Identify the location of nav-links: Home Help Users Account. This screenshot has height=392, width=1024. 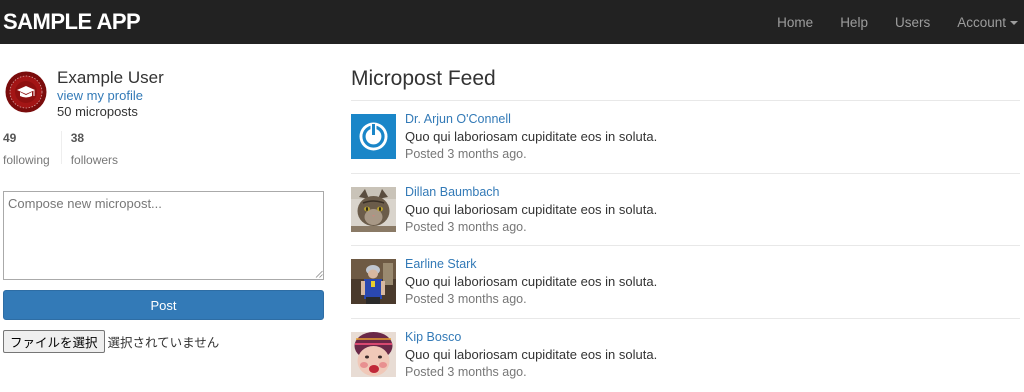
(900, 22).